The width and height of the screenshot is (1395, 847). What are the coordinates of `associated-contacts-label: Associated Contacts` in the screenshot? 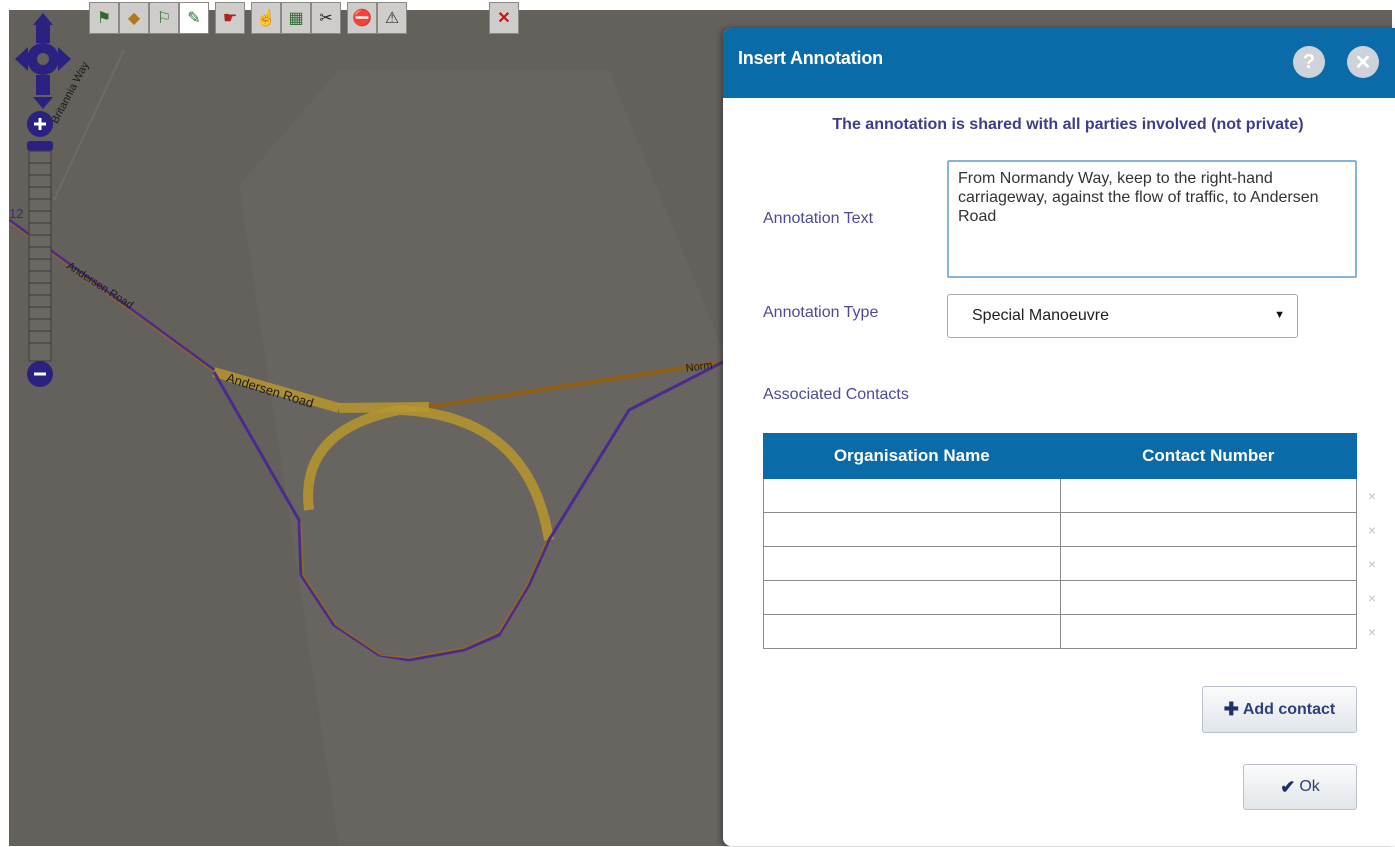 It's located at (836, 394).